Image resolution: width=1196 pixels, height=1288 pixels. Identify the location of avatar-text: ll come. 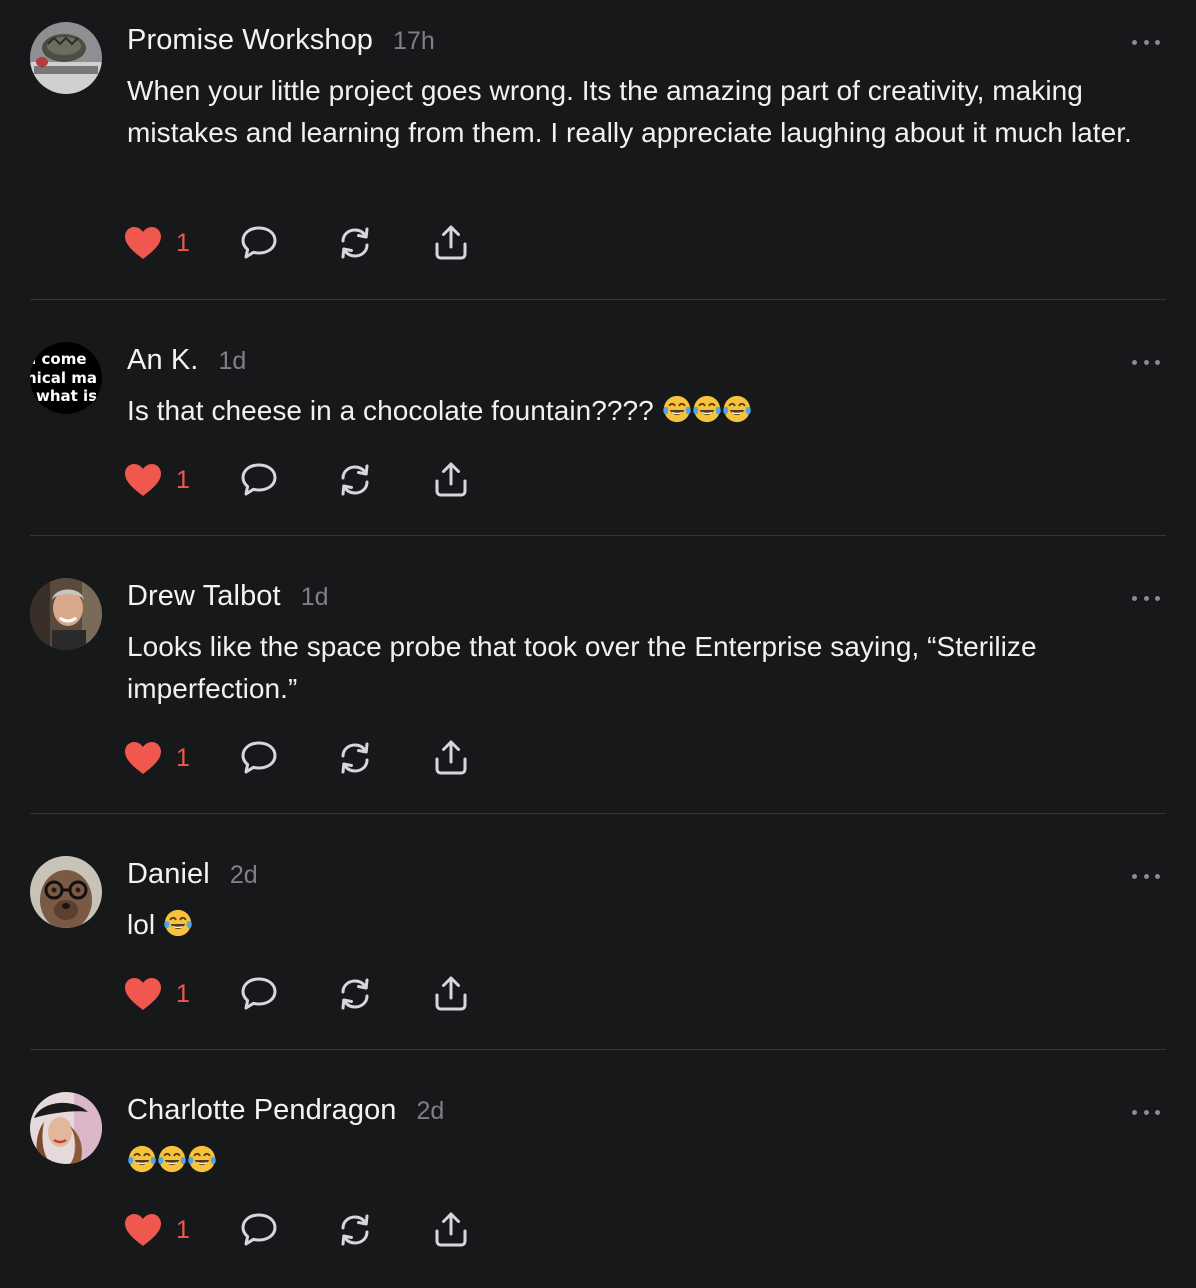
(58, 359).